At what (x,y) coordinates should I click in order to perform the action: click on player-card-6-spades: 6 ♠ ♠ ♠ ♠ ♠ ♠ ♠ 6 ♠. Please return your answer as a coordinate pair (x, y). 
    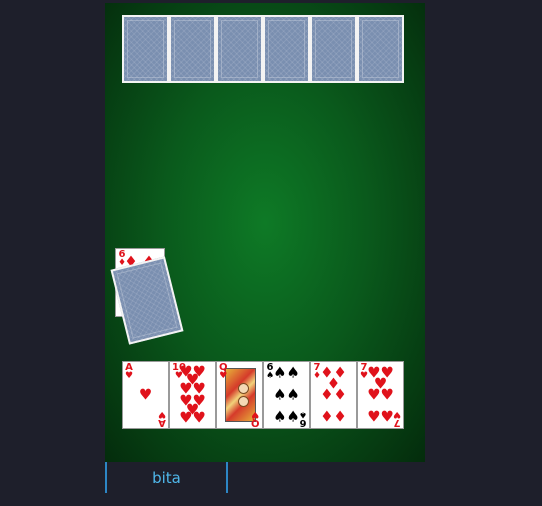
    Looking at the image, I should click on (286, 395).